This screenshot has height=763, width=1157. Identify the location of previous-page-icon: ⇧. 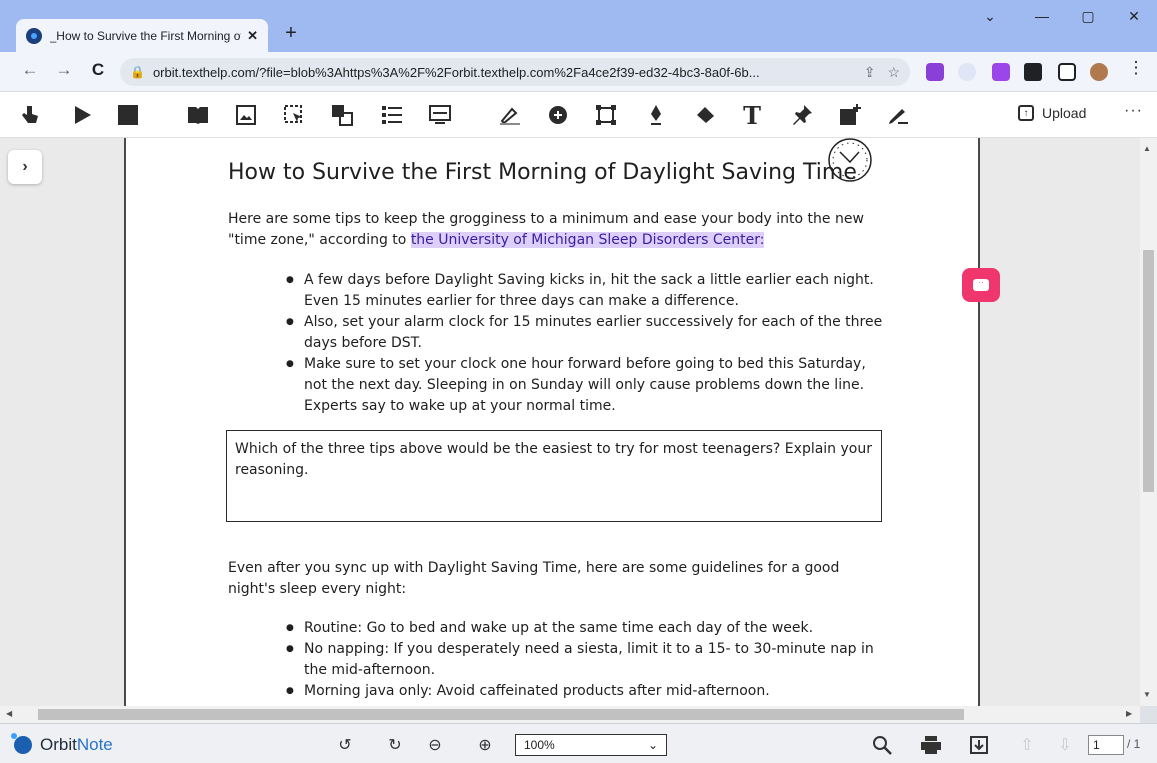
(1027, 745).